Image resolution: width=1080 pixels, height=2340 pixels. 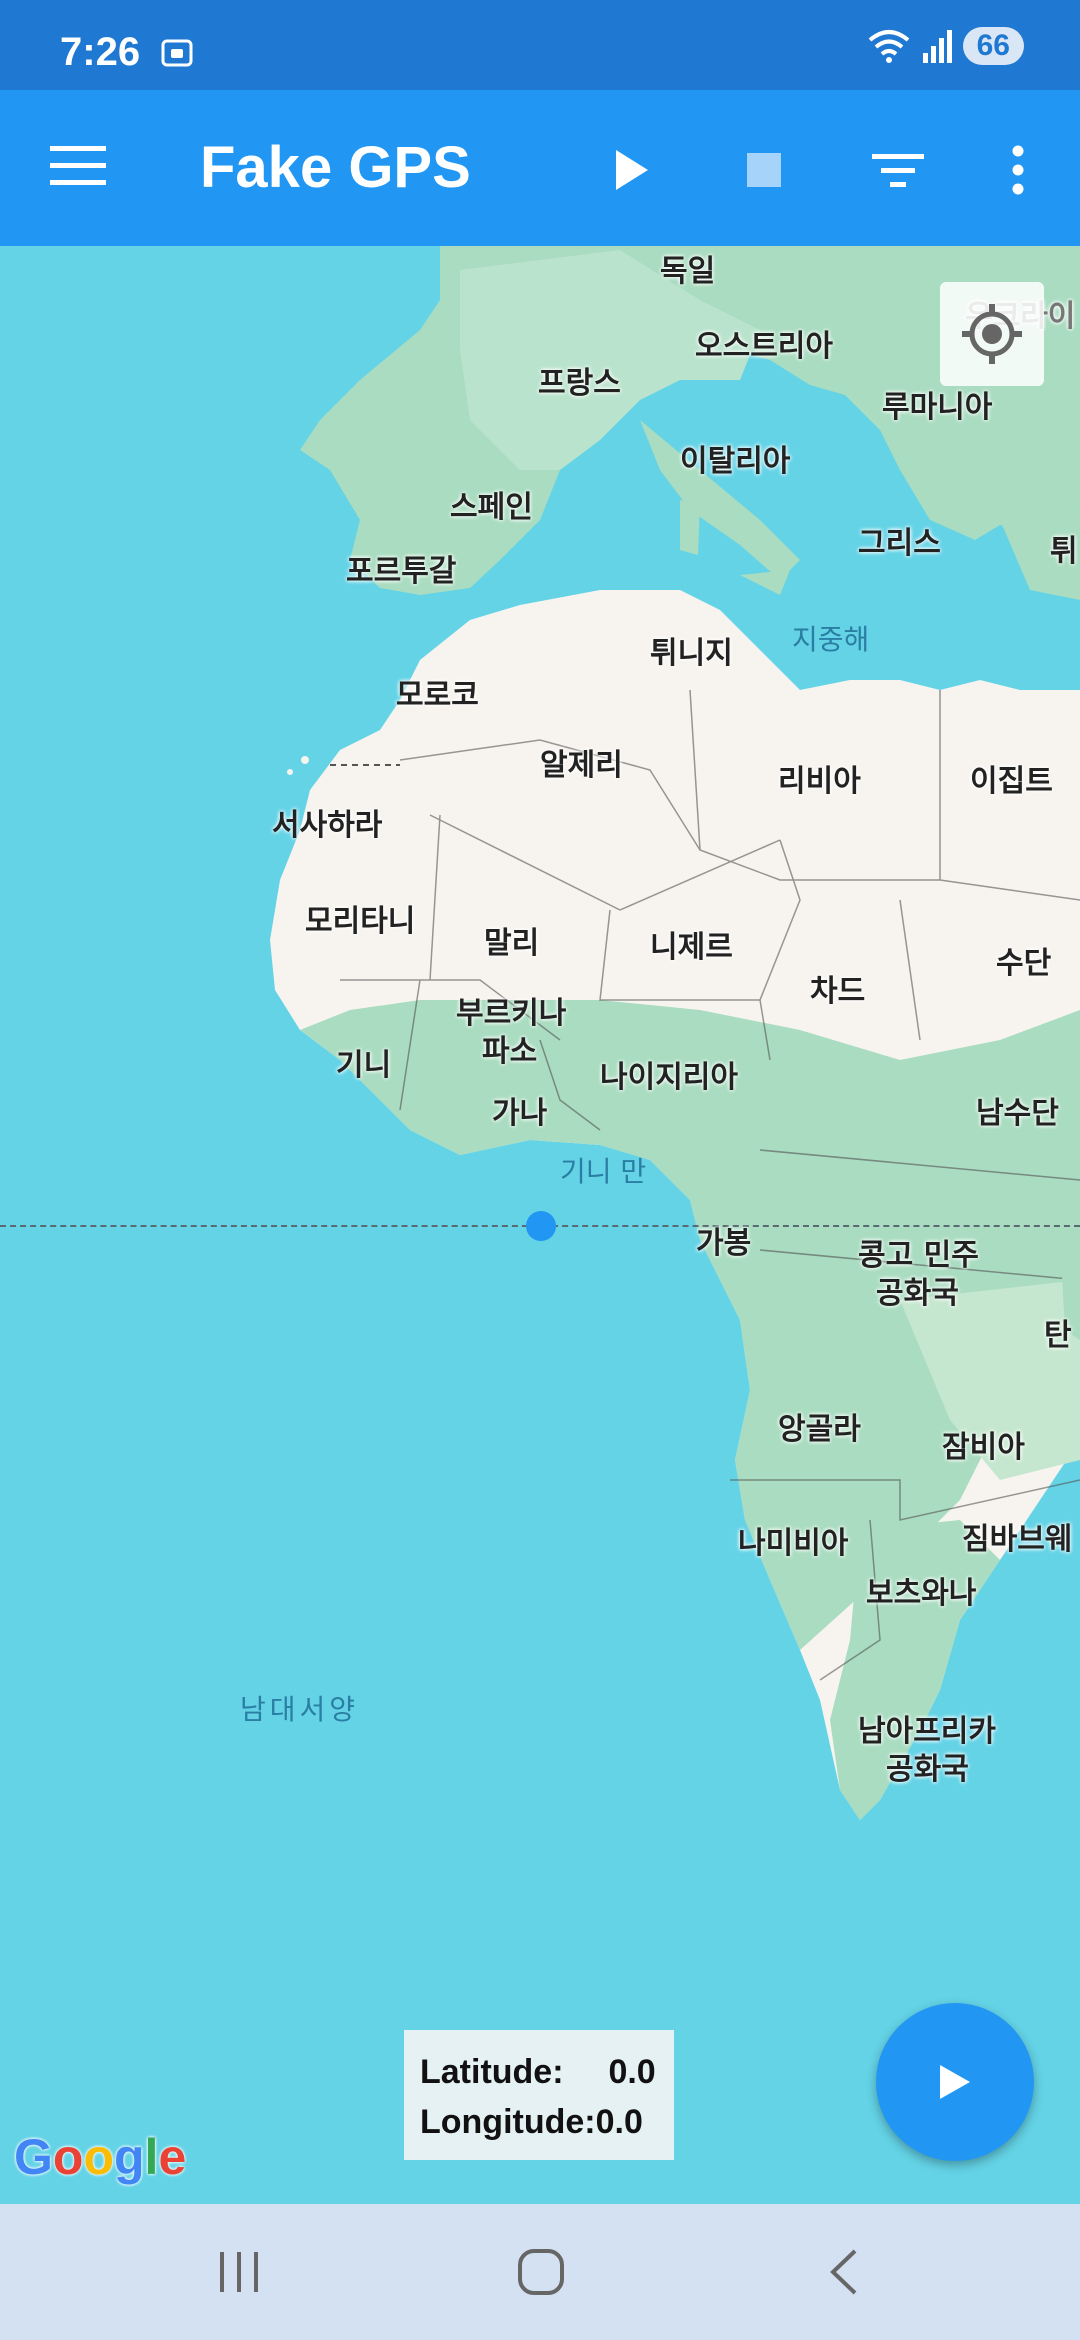 What do you see at coordinates (688, 271) in the screenshot?
I see `map-label-germany: 독일` at bounding box center [688, 271].